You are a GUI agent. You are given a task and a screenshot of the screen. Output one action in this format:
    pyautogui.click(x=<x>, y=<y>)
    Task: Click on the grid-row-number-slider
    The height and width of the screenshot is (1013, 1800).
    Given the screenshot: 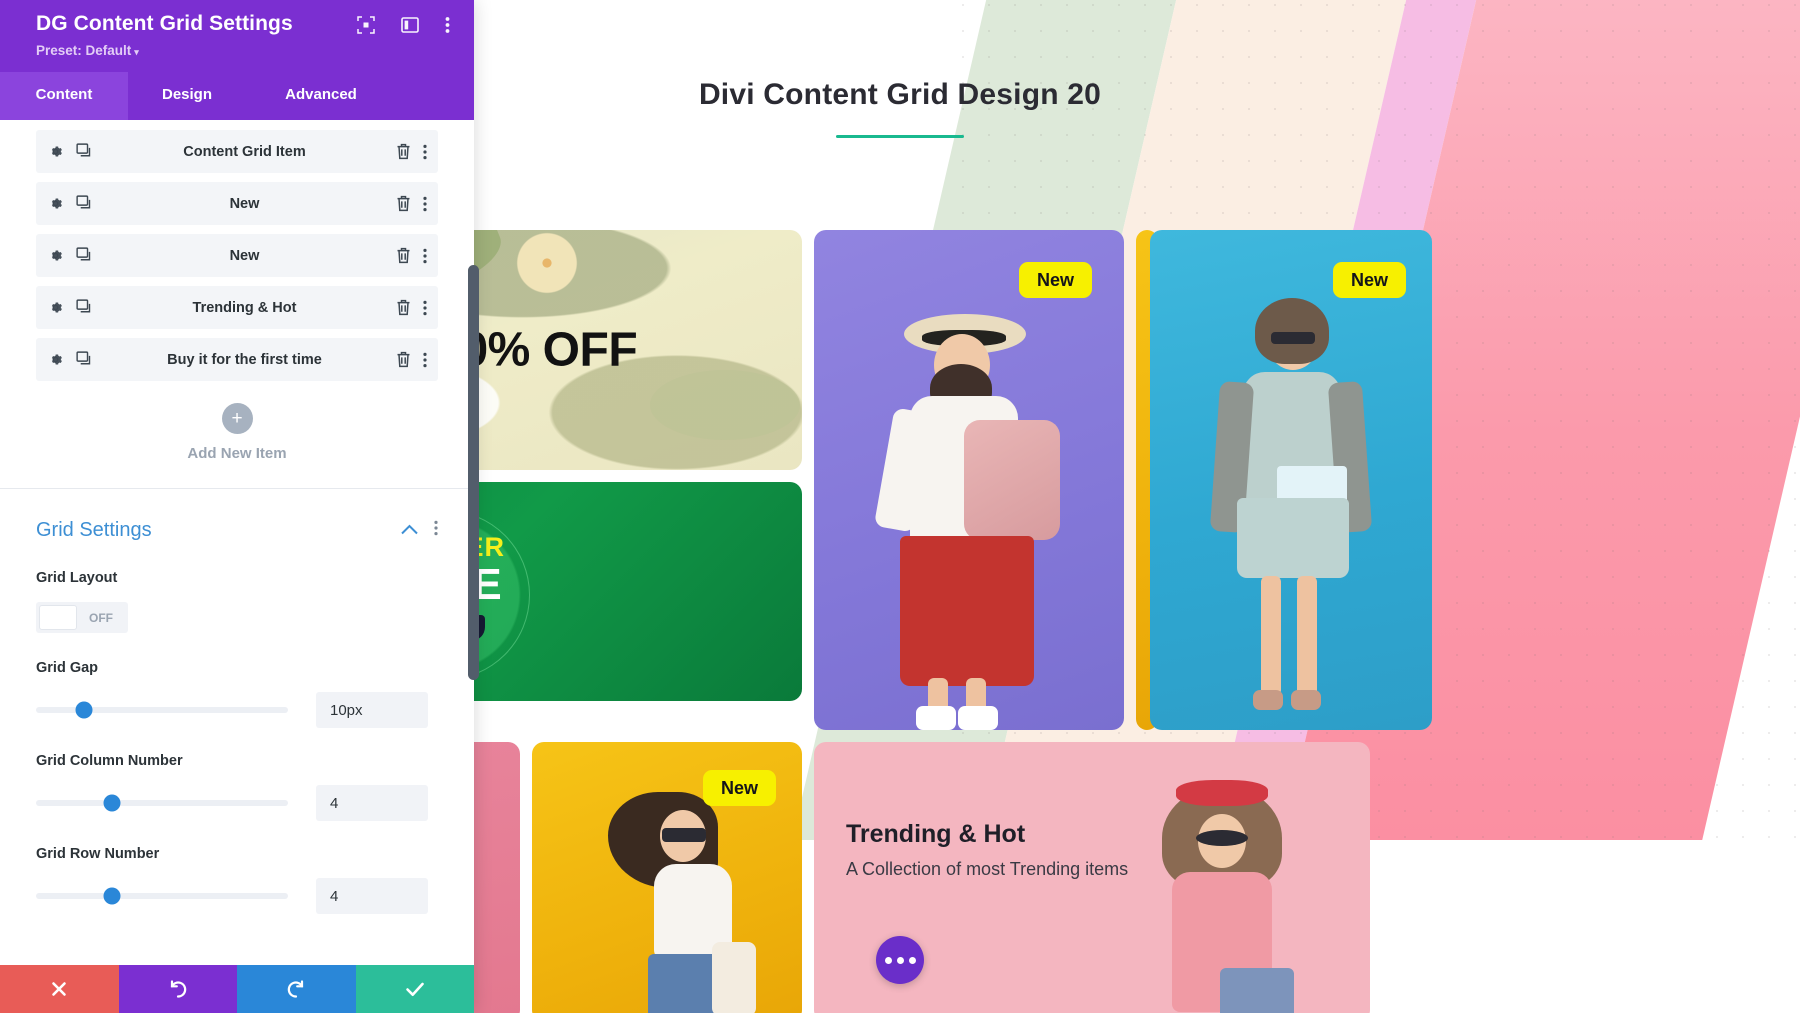 What is the action you would take?
    pyautogui.click(x=162, y=896)
    